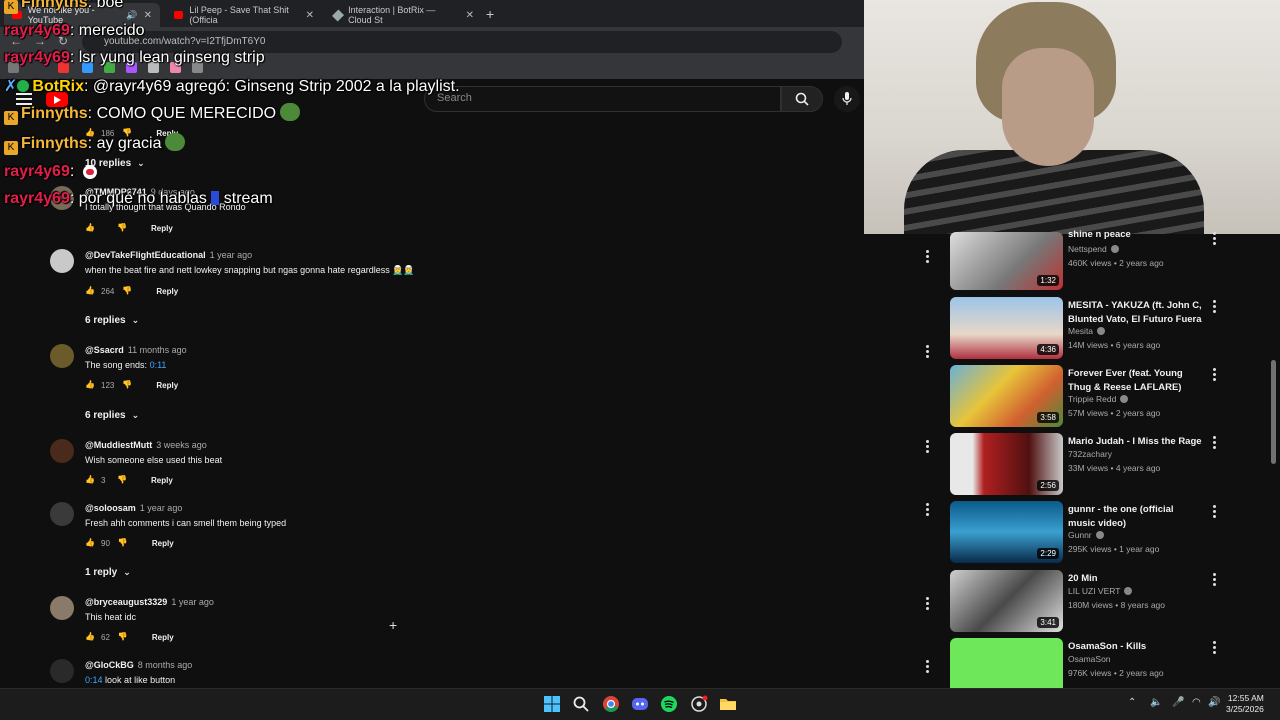  What do you see at coordinates (158, 365) in the screenshot?
I see `timestamp-link: 0:11` at bounding box center [158, 365].